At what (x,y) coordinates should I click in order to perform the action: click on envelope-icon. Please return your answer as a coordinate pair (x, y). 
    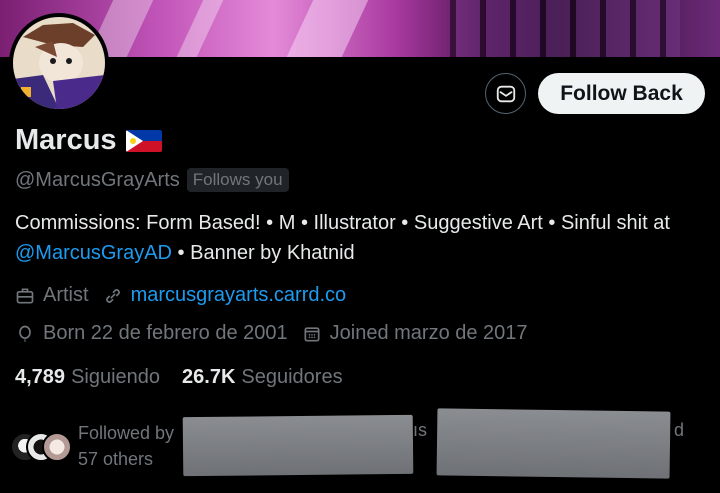
    Looking at the image, I should click on (505, 93).